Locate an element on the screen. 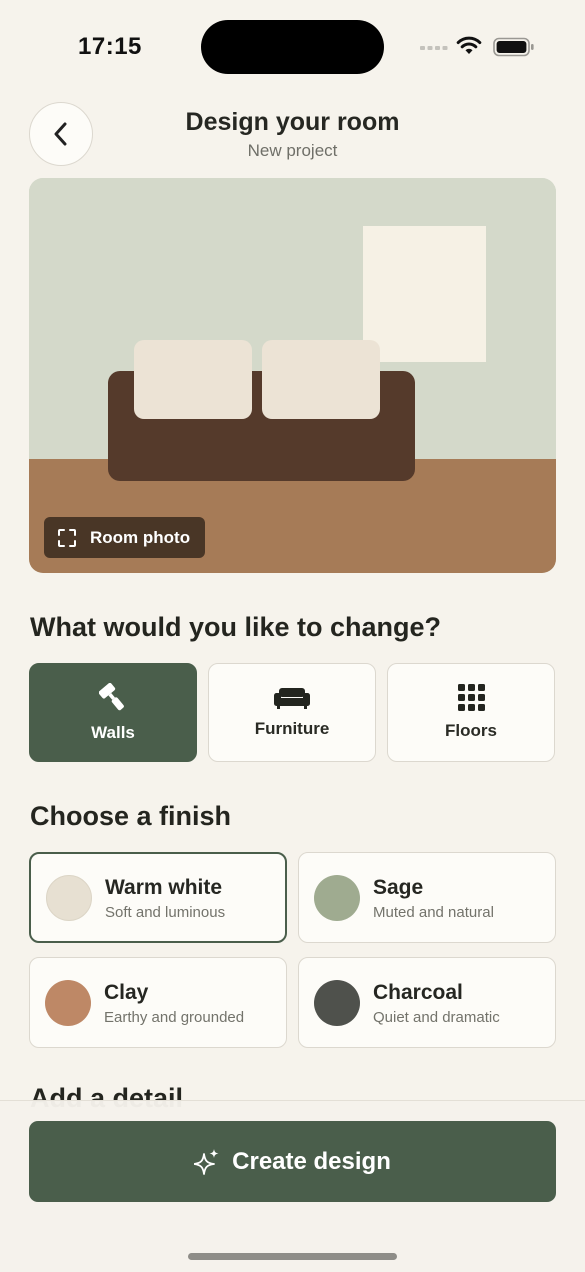 The image size is (585, 1272). room-photo-label: Room photo is located at coordinates (140, 537).